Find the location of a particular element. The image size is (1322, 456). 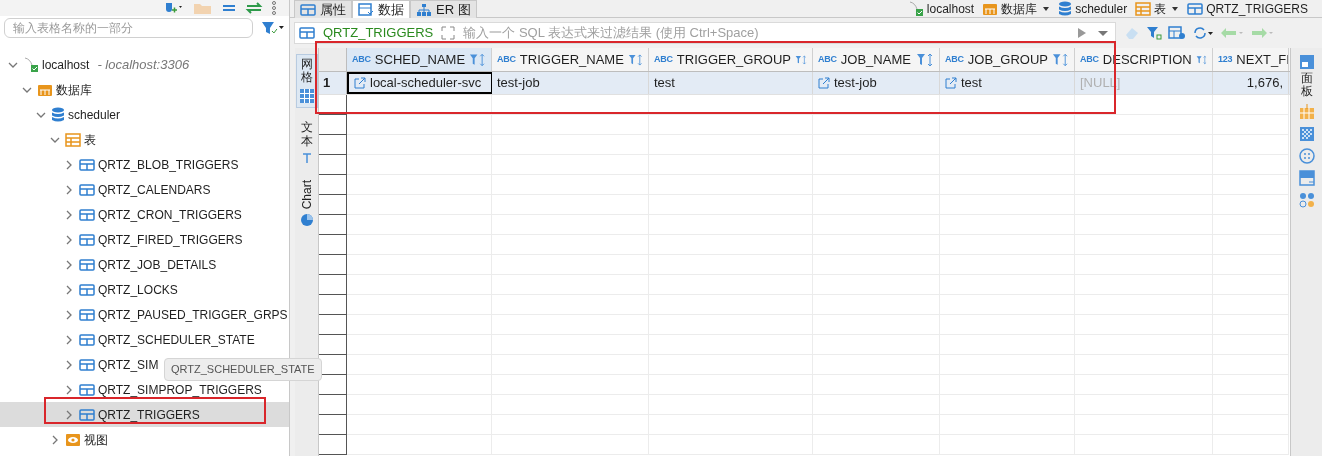

view-tab: 网格 is located at coordinates (306, 81).